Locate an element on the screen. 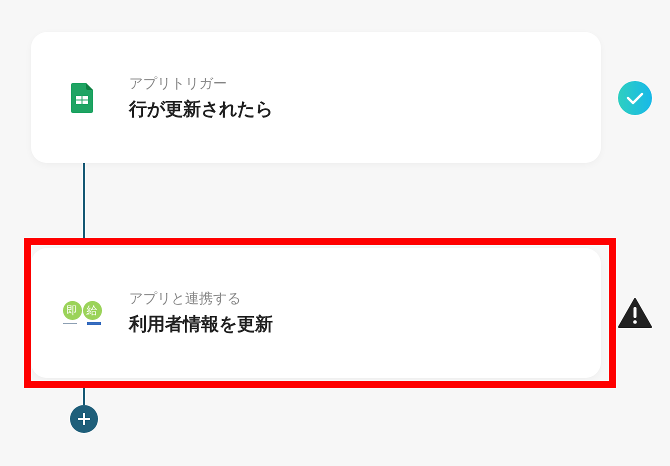 The height and width of the screenshot is (466, 670). step-type-label: アプリトリガー is located at coordinates (178, 83).